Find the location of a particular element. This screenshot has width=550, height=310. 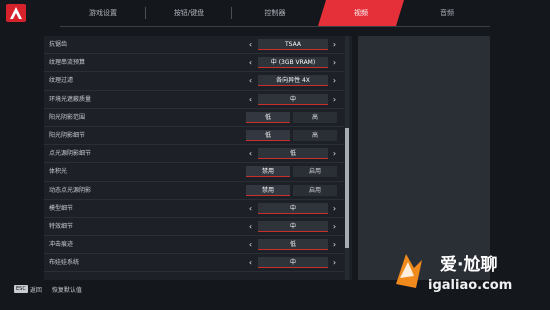

watermark-url: igaliao.com is located at coordinates (470, 285).